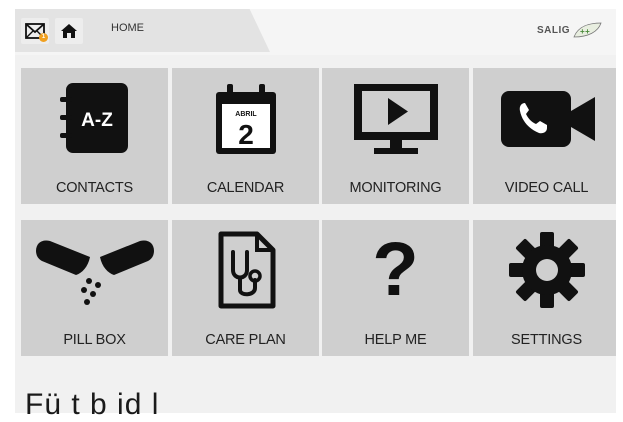 This screenshot has width=623, height=422. Describe the element at coordinates (35, 31) in the screenshot. I see `mail-button: 1` at that location.